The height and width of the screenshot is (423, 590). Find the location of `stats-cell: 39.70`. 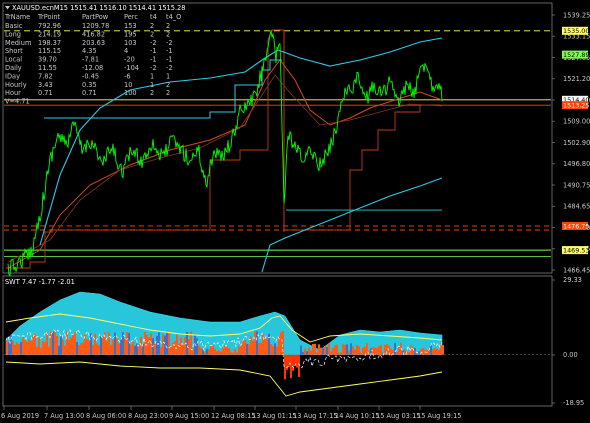

stats-cell: 39.70 is located at coordinates (47, 60).